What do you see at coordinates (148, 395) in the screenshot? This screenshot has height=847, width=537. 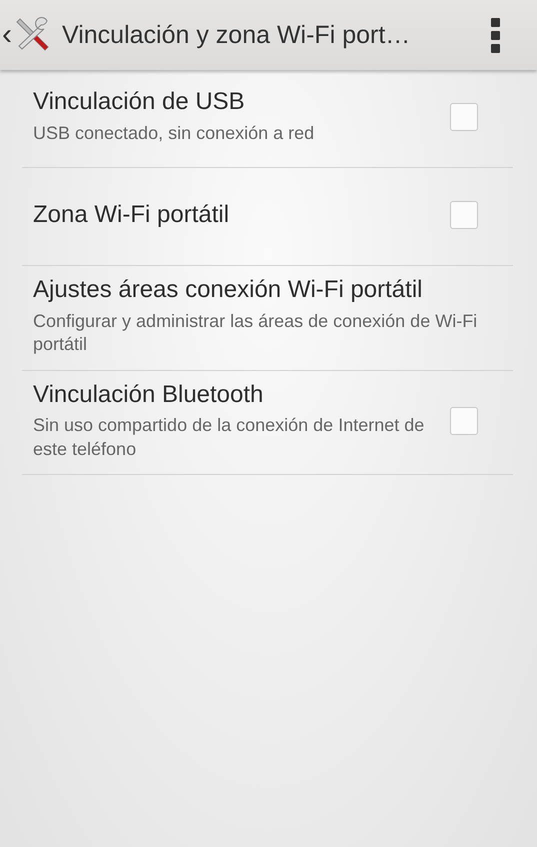 I see `item-title: Vinculación Bluetooth` at bounding box center [148, 395].